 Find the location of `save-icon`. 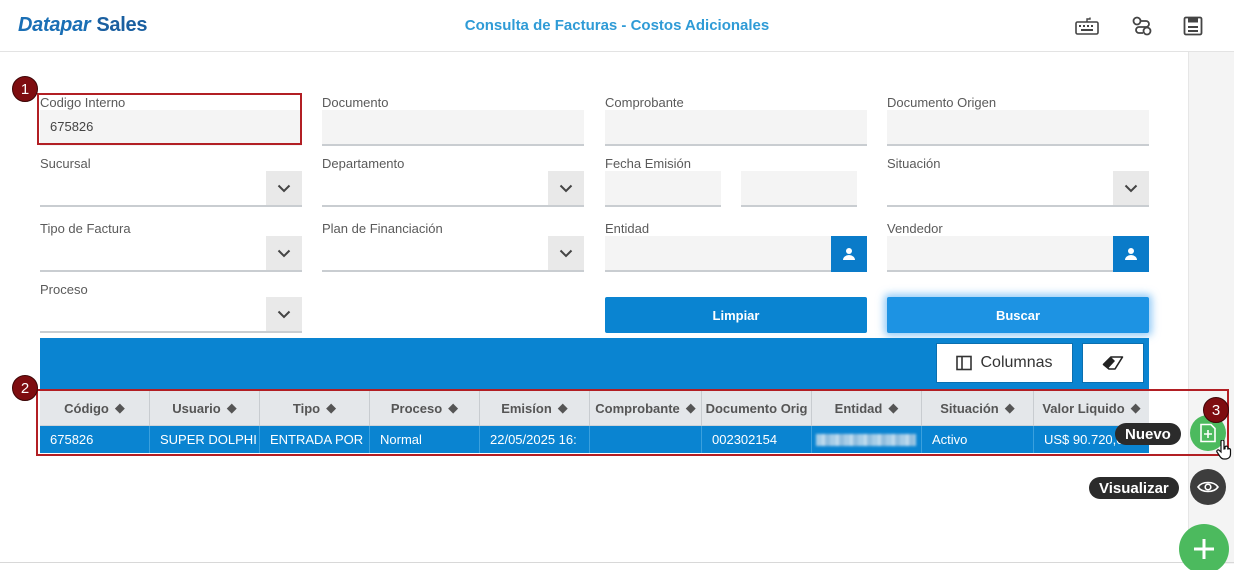

save-icon is located at coordinates (1193, 26).